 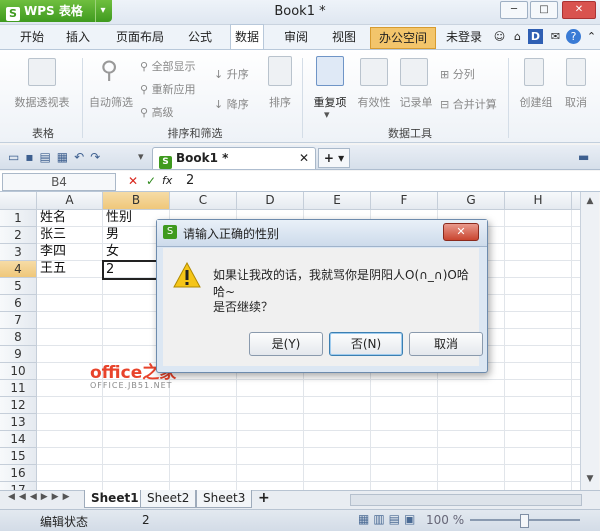 What do you see at coordinates (579, 10) in the screenshot?
I see `close-button: ✕` at bounding box center [579, 10].